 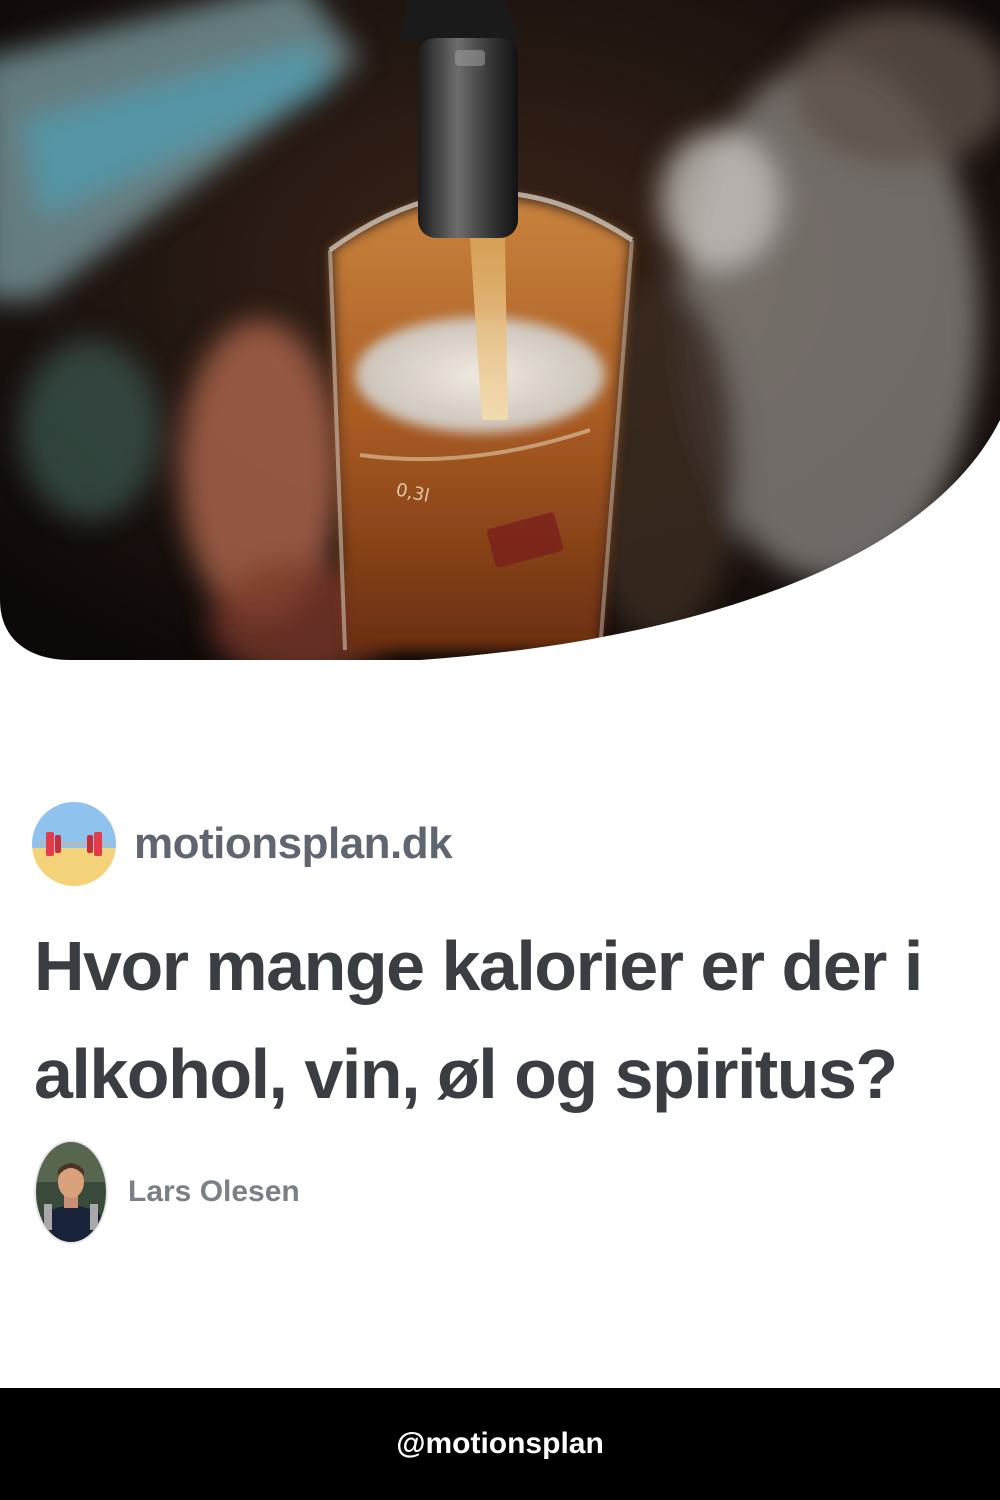 I want to click on author-name: Lars Olesen, so click(x=214, y=1192).